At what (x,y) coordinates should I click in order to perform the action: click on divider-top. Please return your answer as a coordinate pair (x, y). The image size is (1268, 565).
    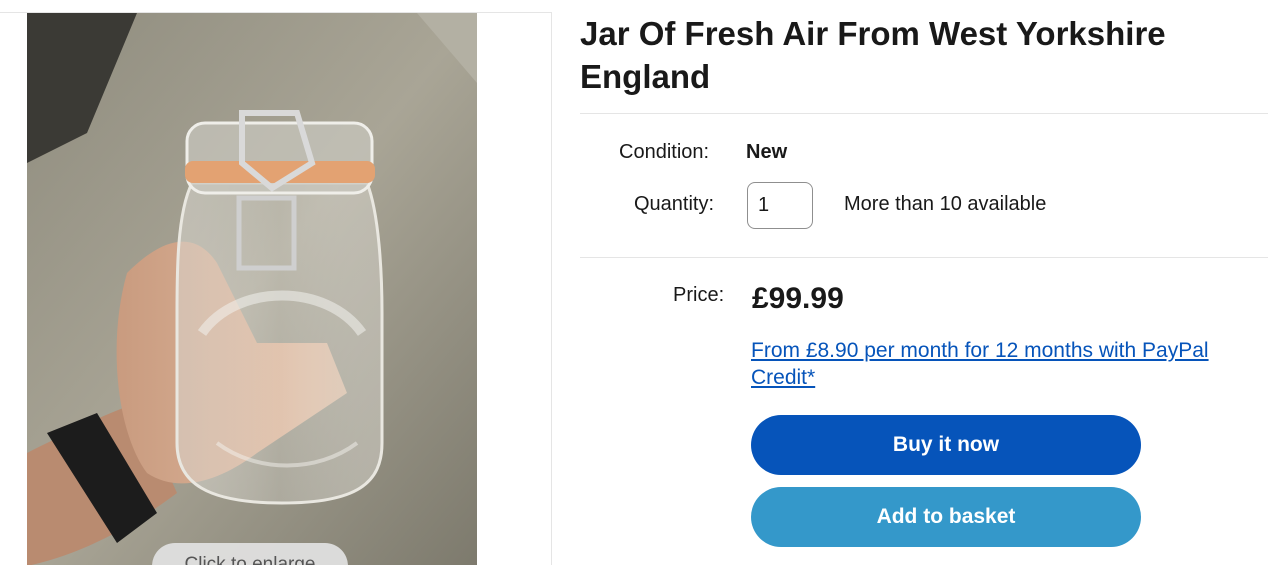
    Looking at the image, I should click on (924, 113).